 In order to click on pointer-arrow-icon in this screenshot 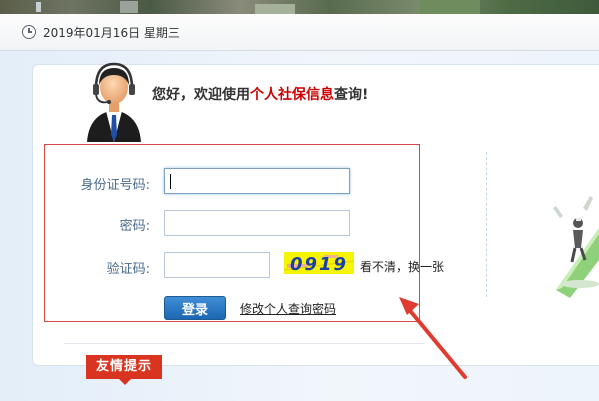, I will do `click(433, 338)`.